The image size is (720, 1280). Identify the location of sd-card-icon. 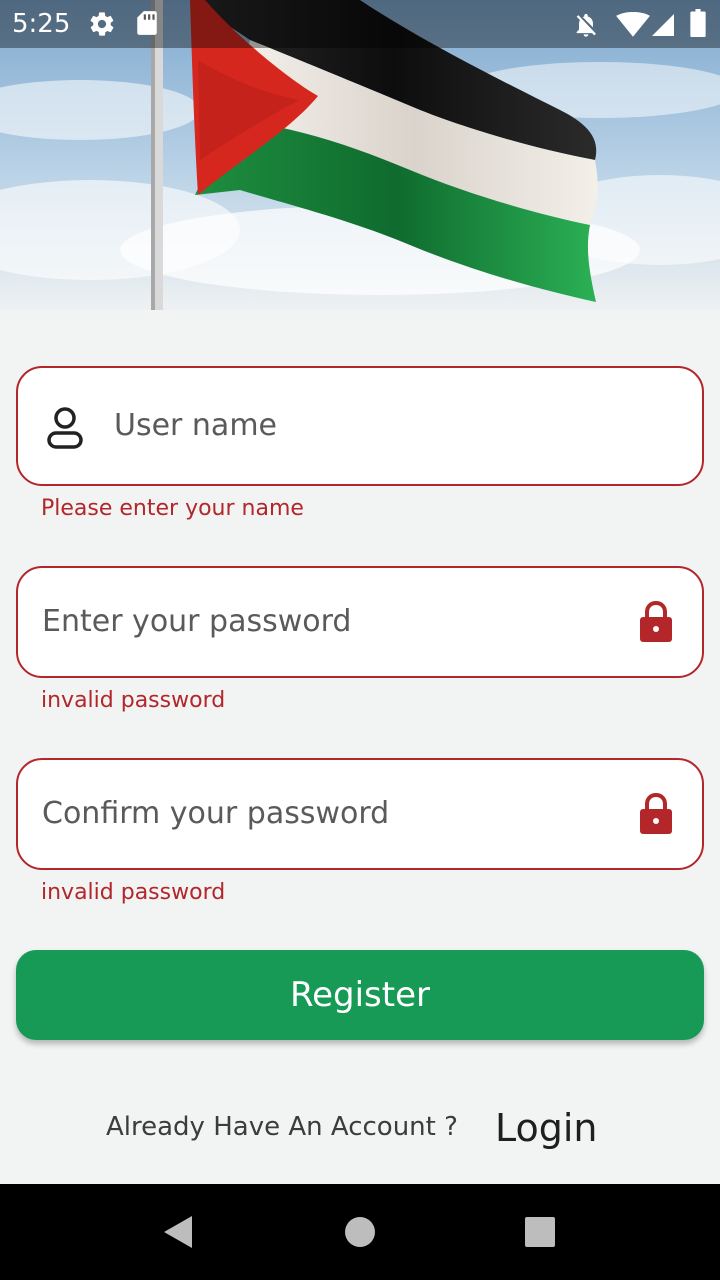
(147, 23).